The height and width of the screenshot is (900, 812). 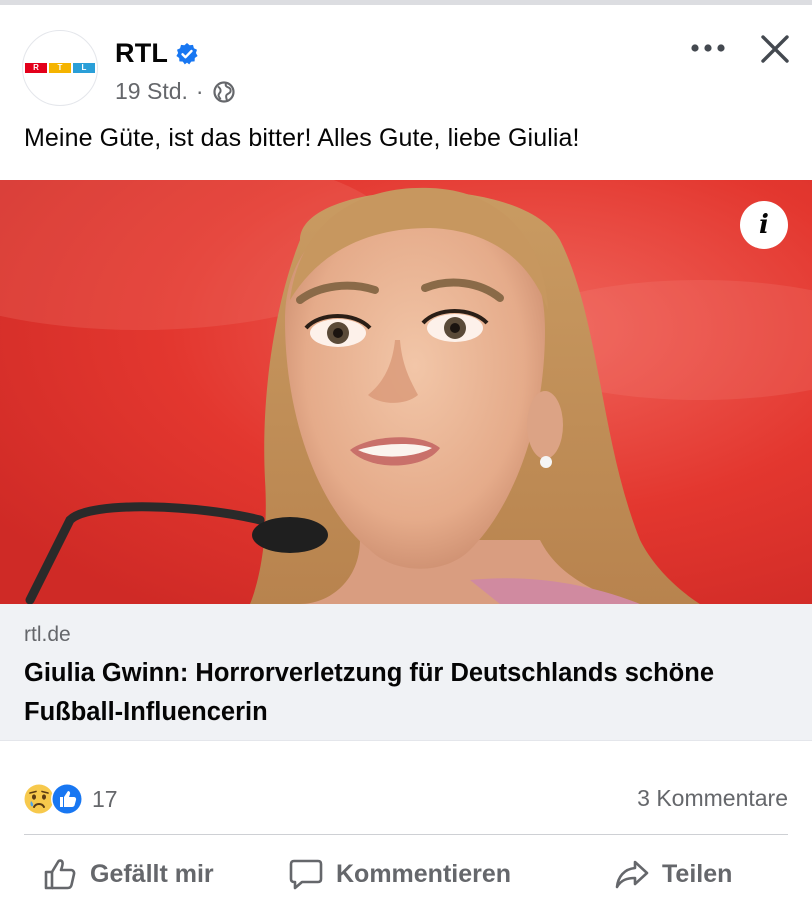 I want to click on info-icon: i, so click(x=764, y=225).